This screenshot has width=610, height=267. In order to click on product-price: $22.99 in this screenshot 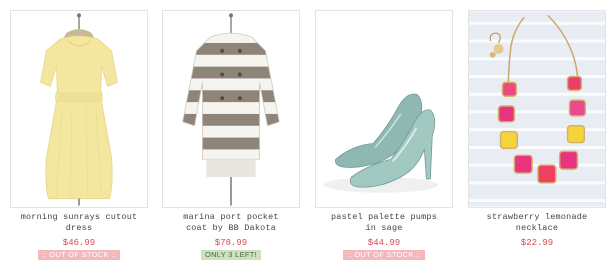, I will do `click(537, 243)`.